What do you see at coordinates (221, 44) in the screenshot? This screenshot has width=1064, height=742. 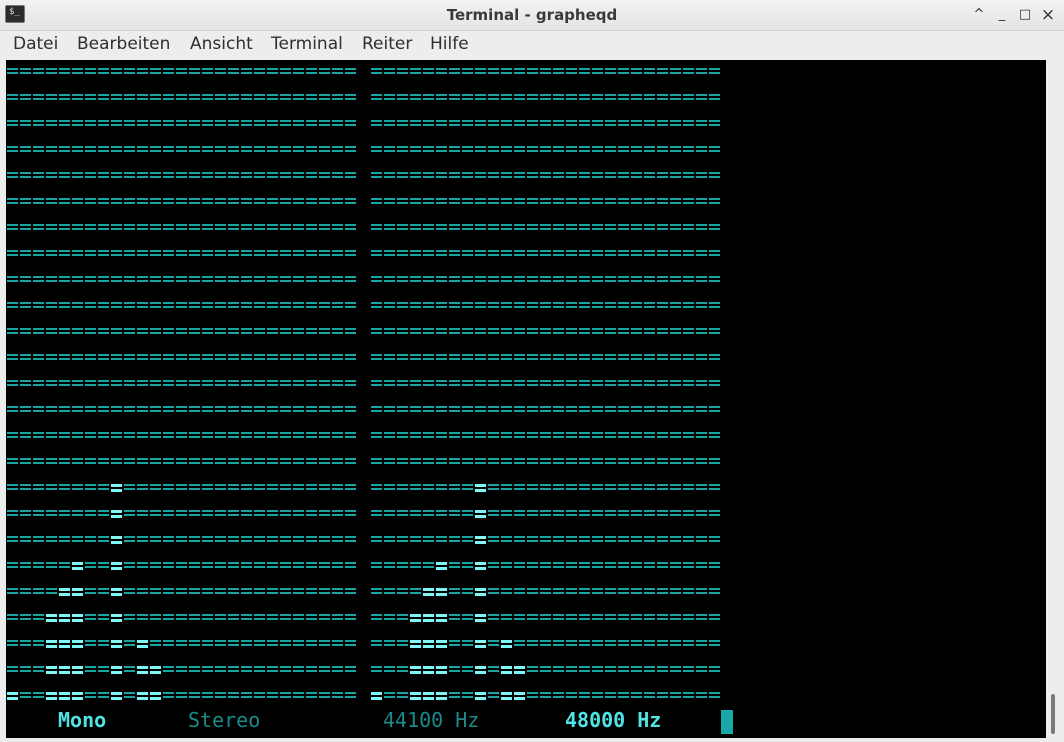 I see `menu-ansicht: Ansicht` at bounding box center [221, 44].